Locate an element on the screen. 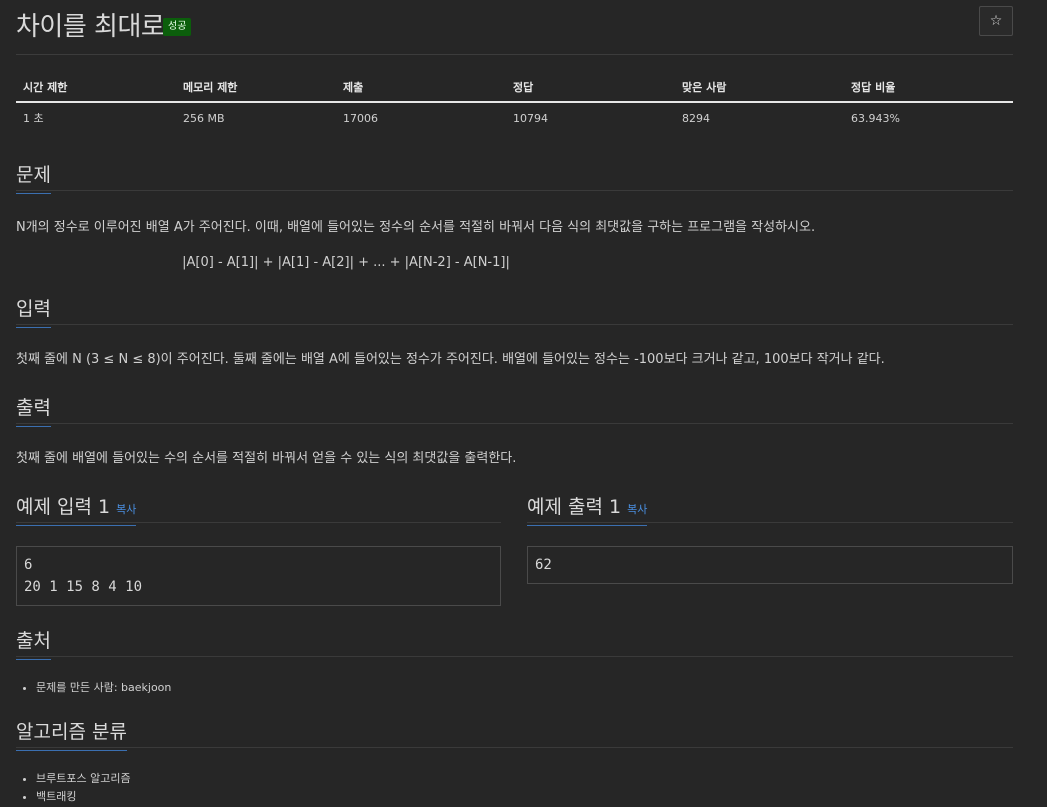 Image resolution: width=1047 pixels, height=807 pixels. source-item: 문제를 만든 사람: baekjoon is located at coordinates (524, 688).